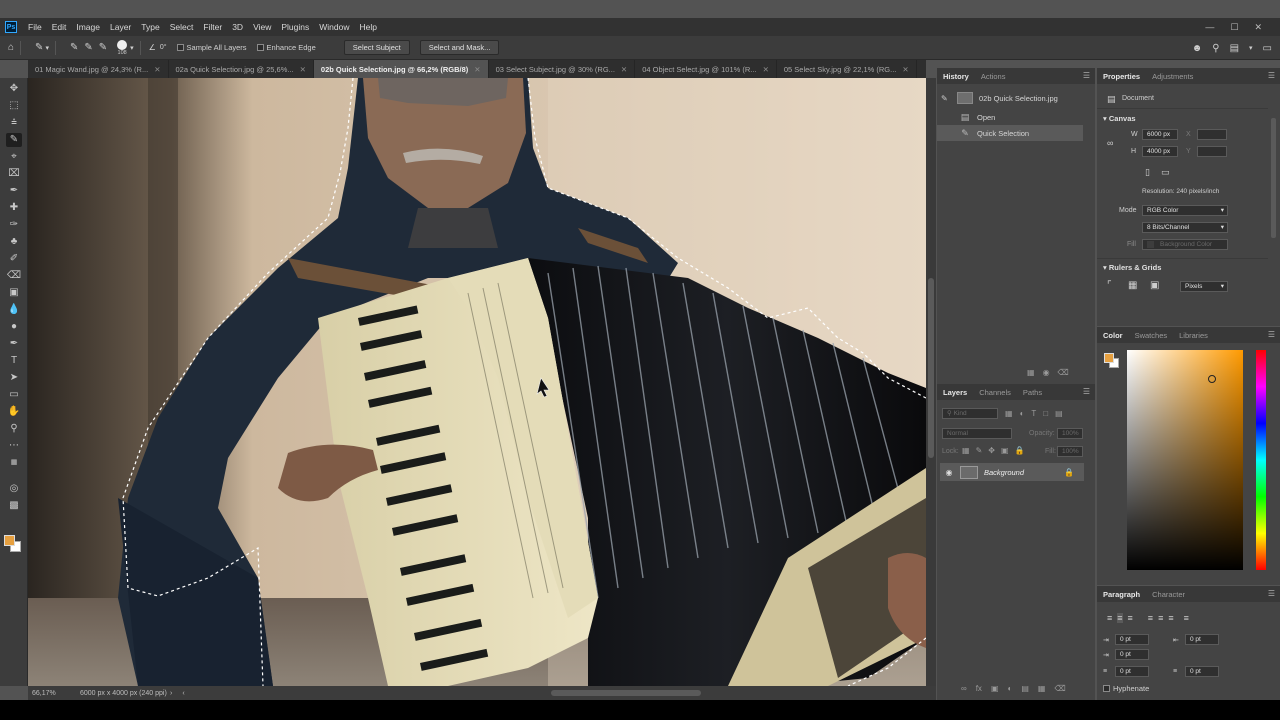 This screenshot has height=720, width=1280. Describe the element at coordinates (955, 392) in the screenshot. I see `tab-layers: Layers` at that location.